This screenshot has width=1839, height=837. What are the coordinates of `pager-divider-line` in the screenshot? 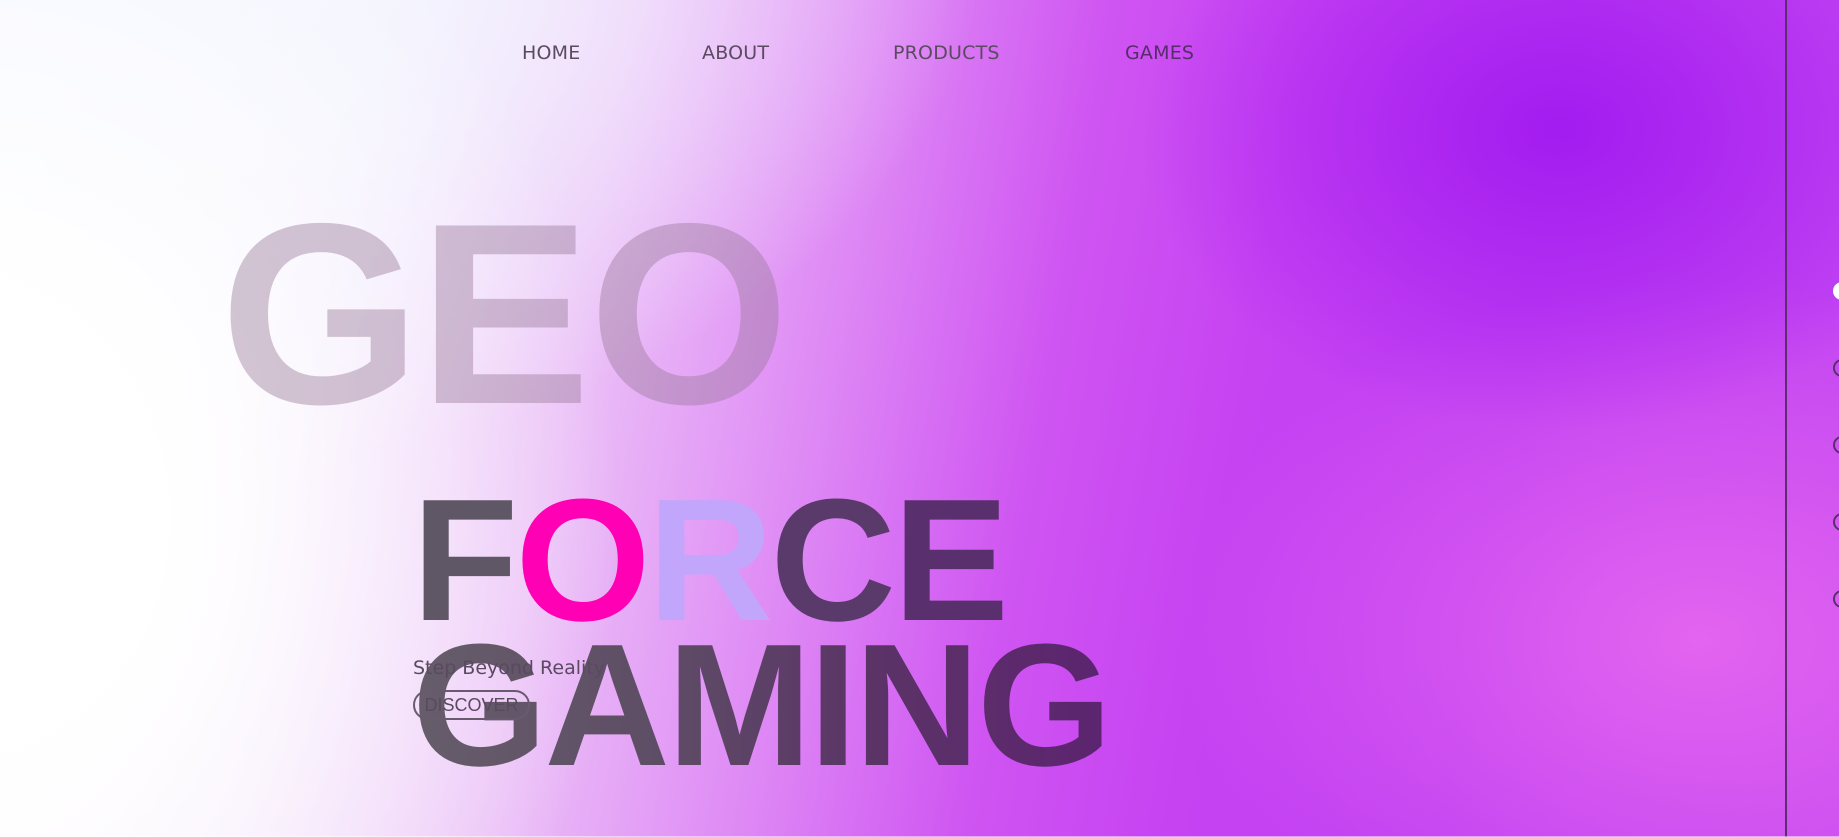 It's located at (1786, 418).